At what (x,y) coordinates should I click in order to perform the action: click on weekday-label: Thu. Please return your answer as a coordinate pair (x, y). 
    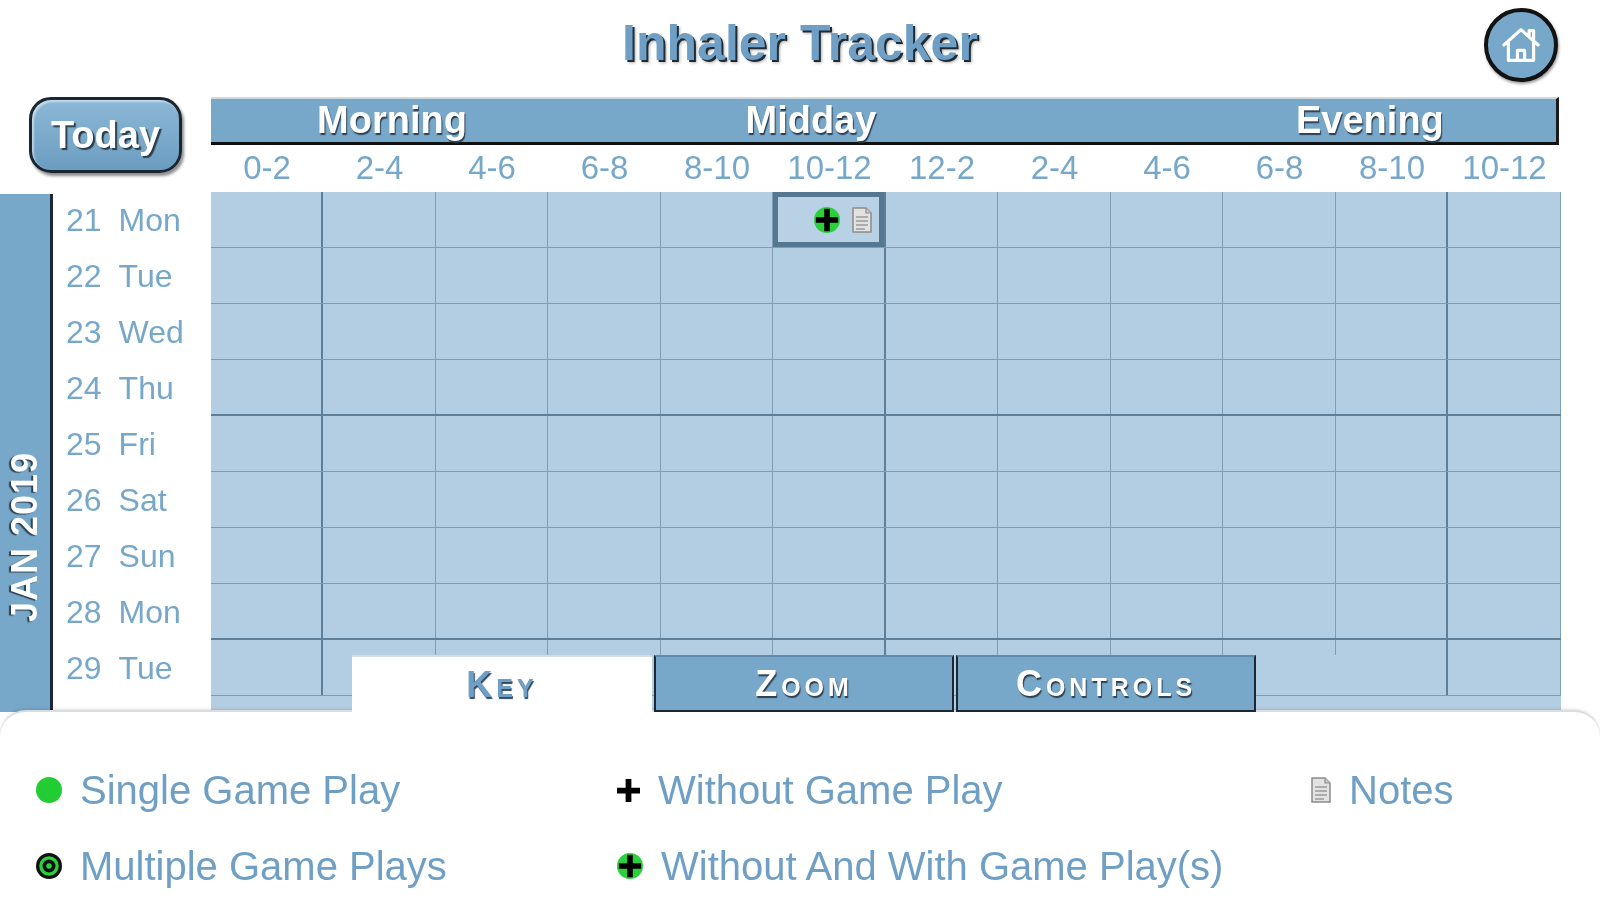
    Looking at the image, I should click on (146, 388).